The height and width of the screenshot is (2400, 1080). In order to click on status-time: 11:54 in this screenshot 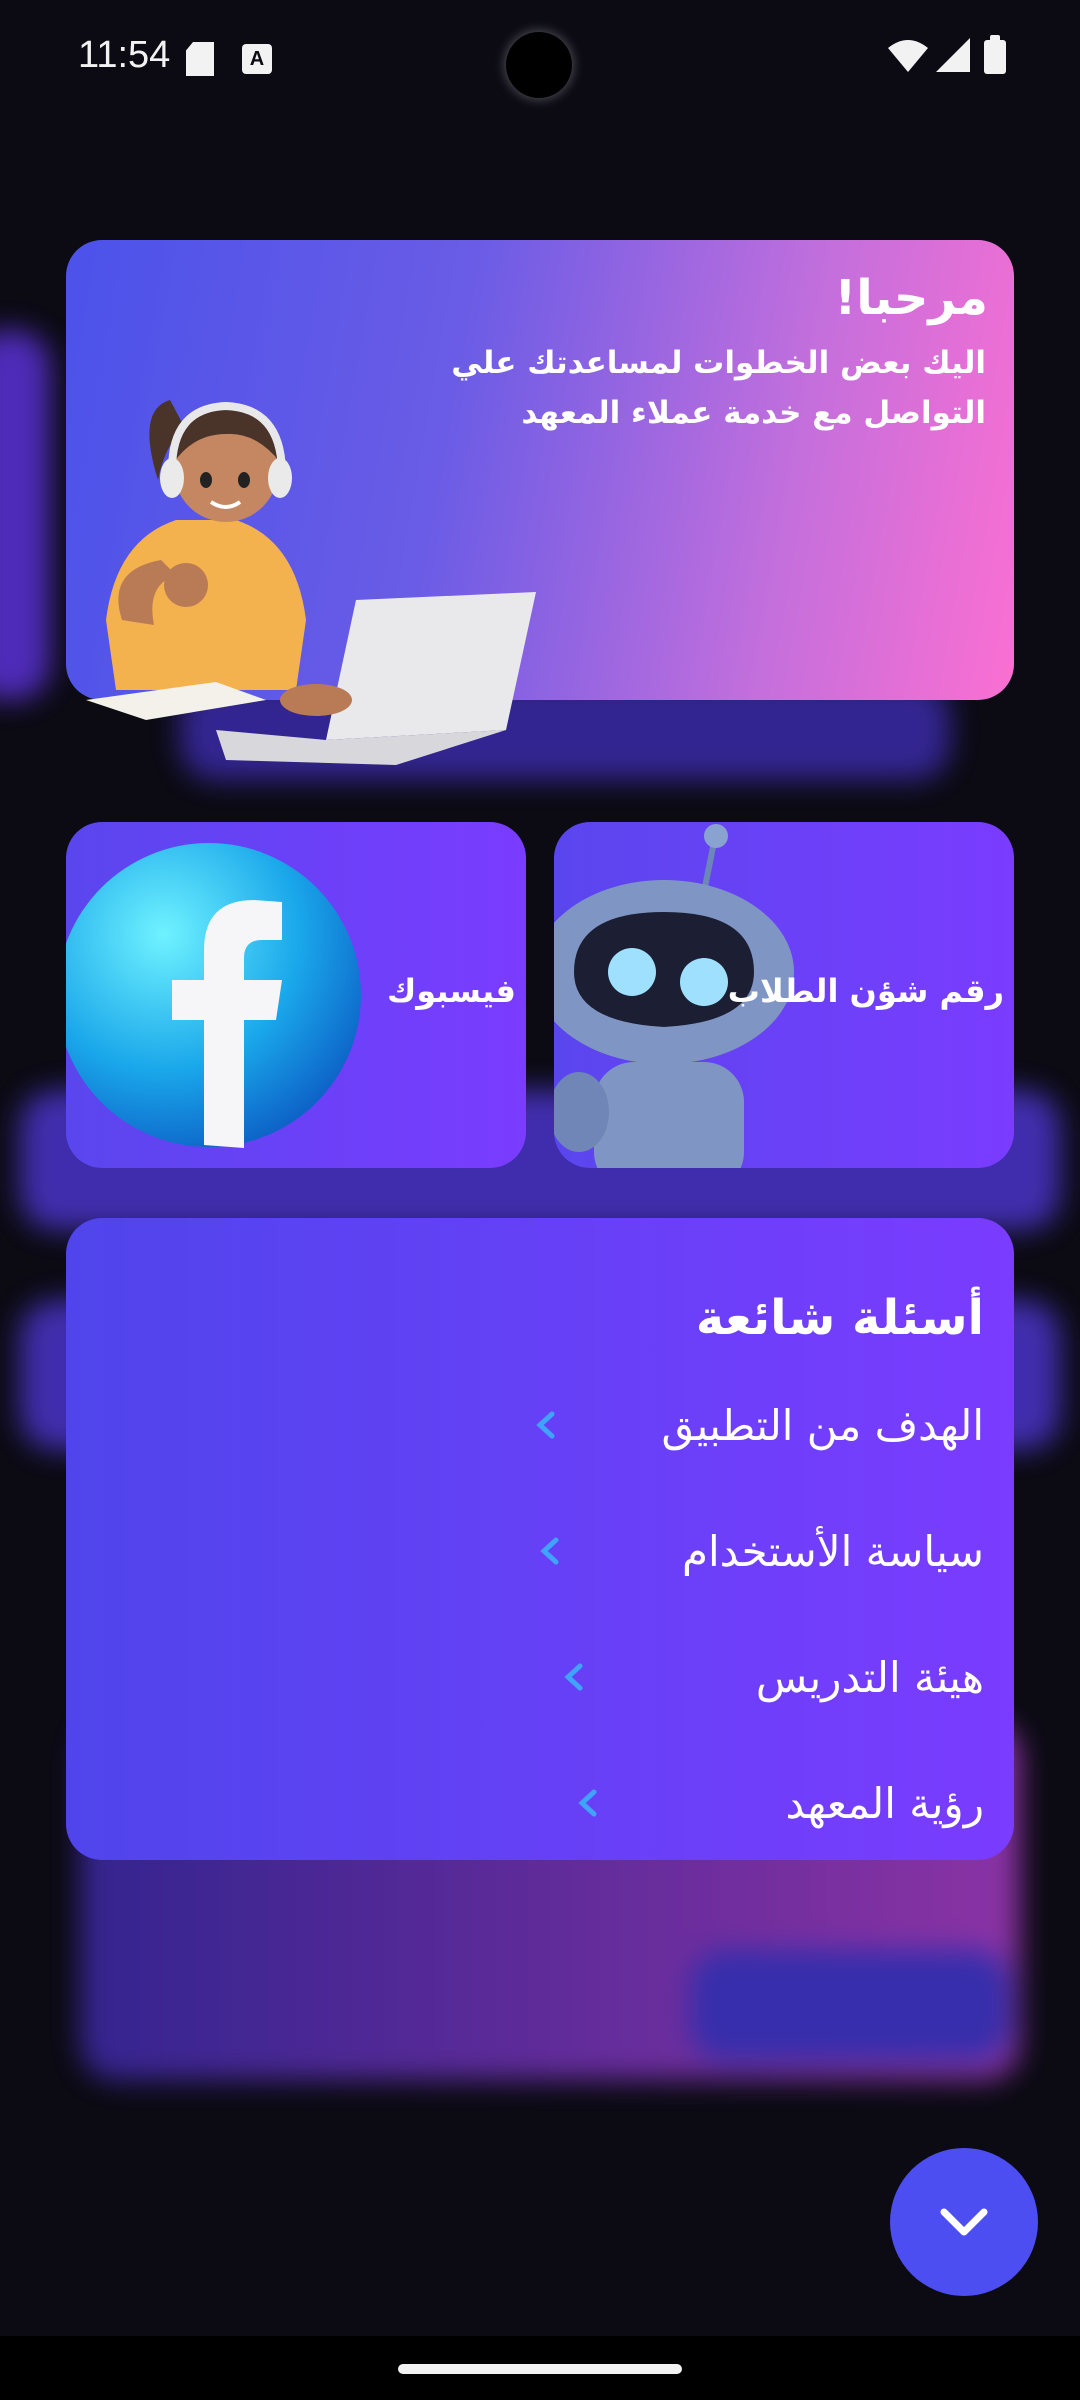, I will do `click(124, 55)`.